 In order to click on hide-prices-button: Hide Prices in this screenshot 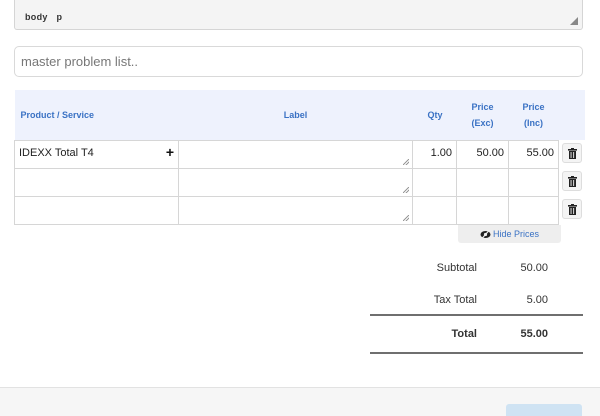, I will do `click(509, 234)`.